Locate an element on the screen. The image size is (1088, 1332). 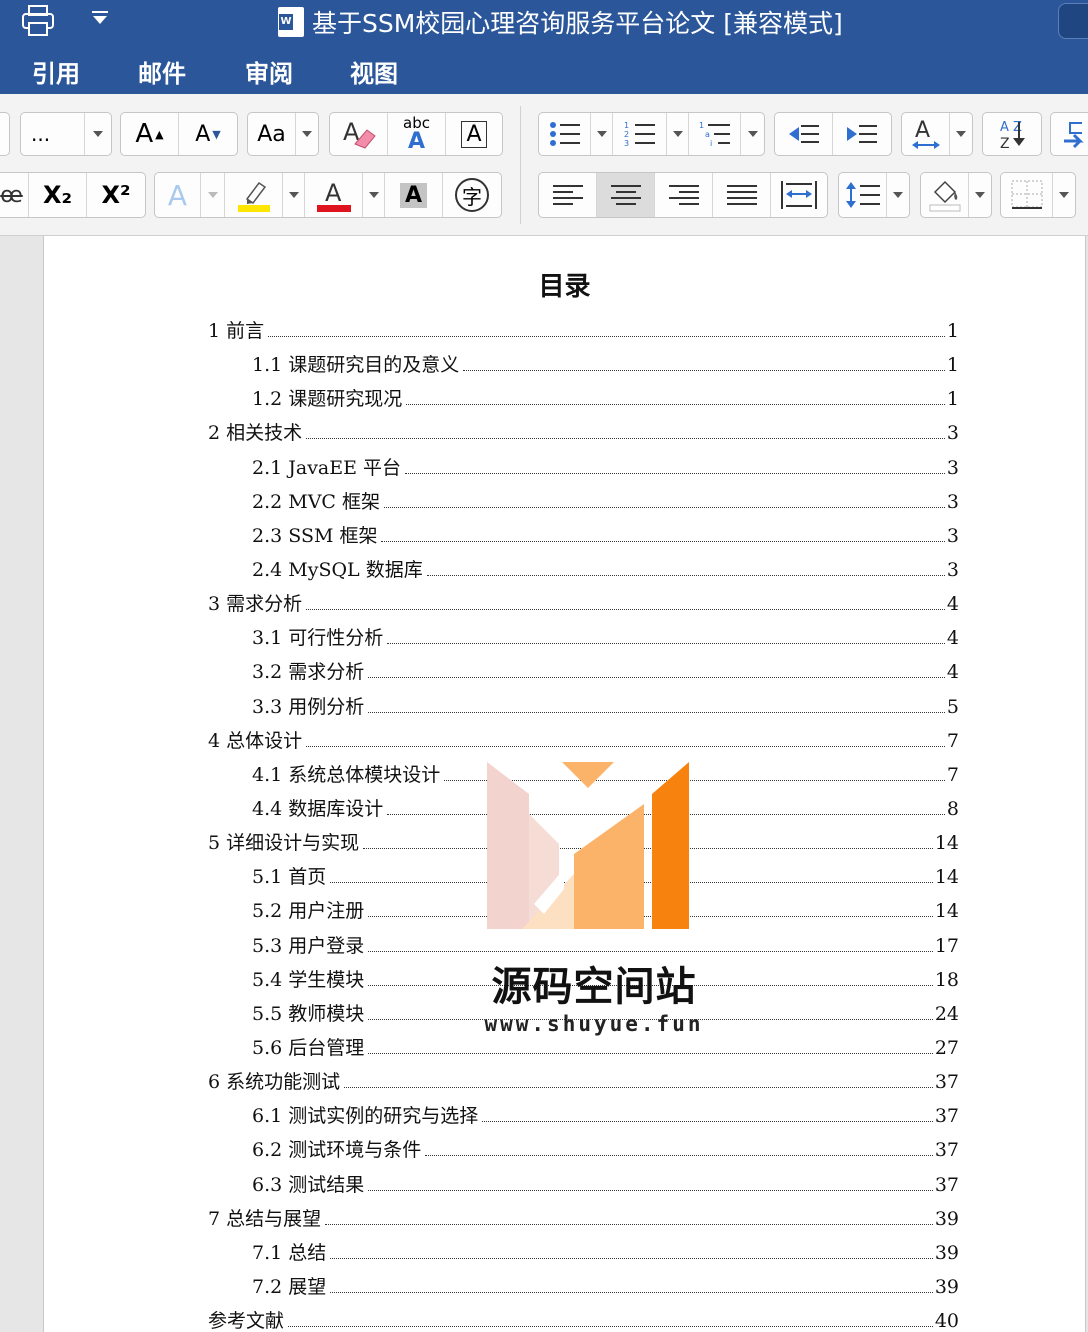
borders-button is located at coordinates (1027, 195).